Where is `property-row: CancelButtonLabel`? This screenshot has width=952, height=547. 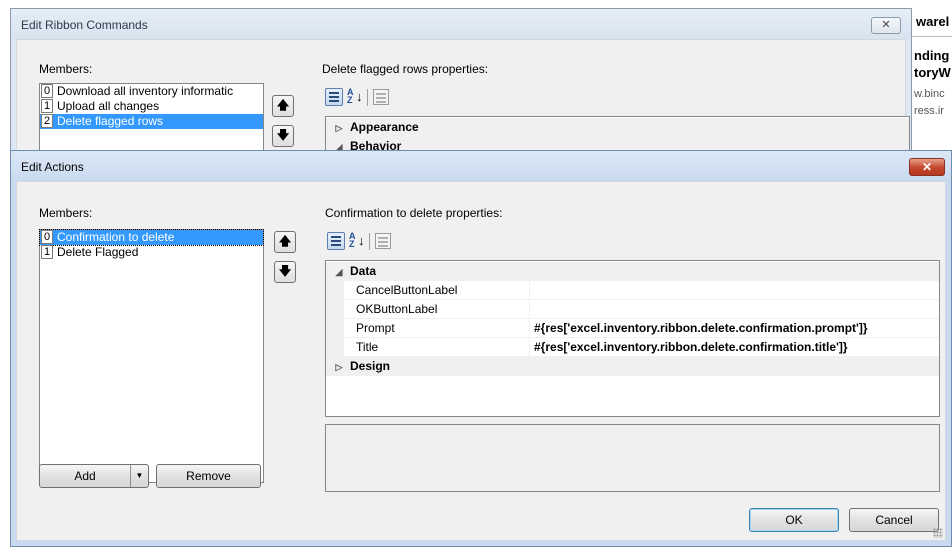 property-row: CancelButtonLabel is located at coordinates (632, 290).